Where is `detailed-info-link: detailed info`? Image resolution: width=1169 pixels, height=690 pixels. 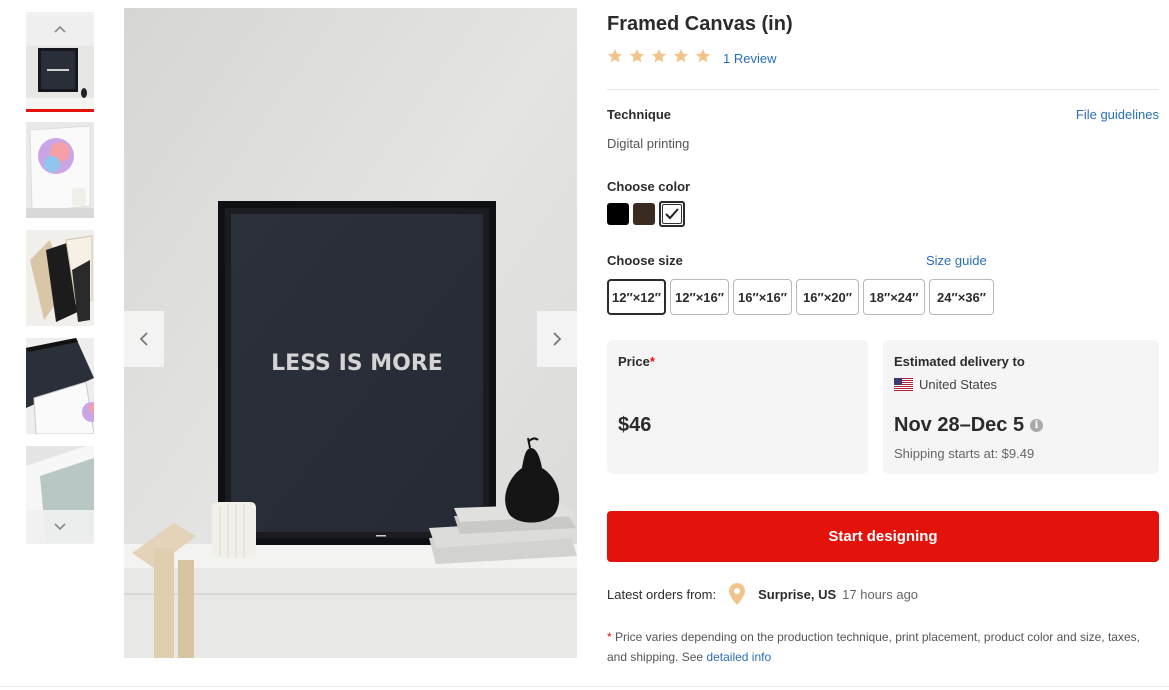
detailed-info-link: detailed info is located at coordinates (738, 657).